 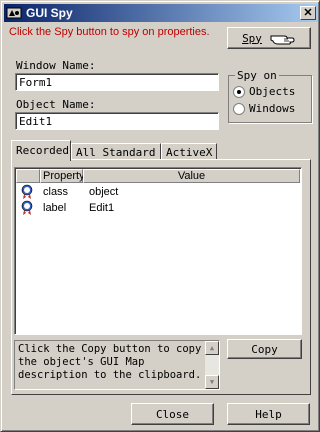 What do you see at coordinates (56, 65) in the screenshot?
I see `window-name-label: Window Name:` at bounding box center [56, 65].